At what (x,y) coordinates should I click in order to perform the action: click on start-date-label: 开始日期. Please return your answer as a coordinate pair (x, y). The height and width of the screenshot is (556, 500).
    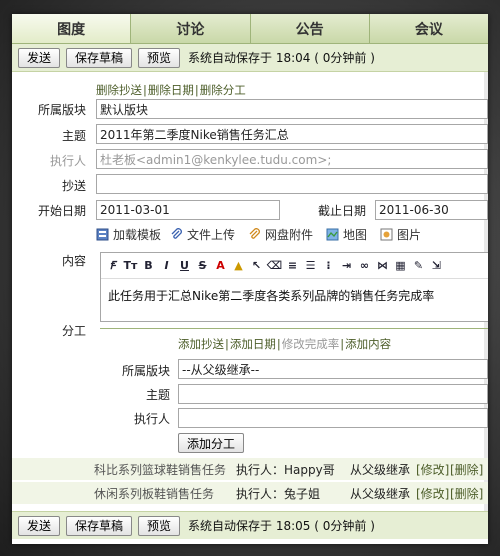
    Looking at the image, I should click on (61, 211).